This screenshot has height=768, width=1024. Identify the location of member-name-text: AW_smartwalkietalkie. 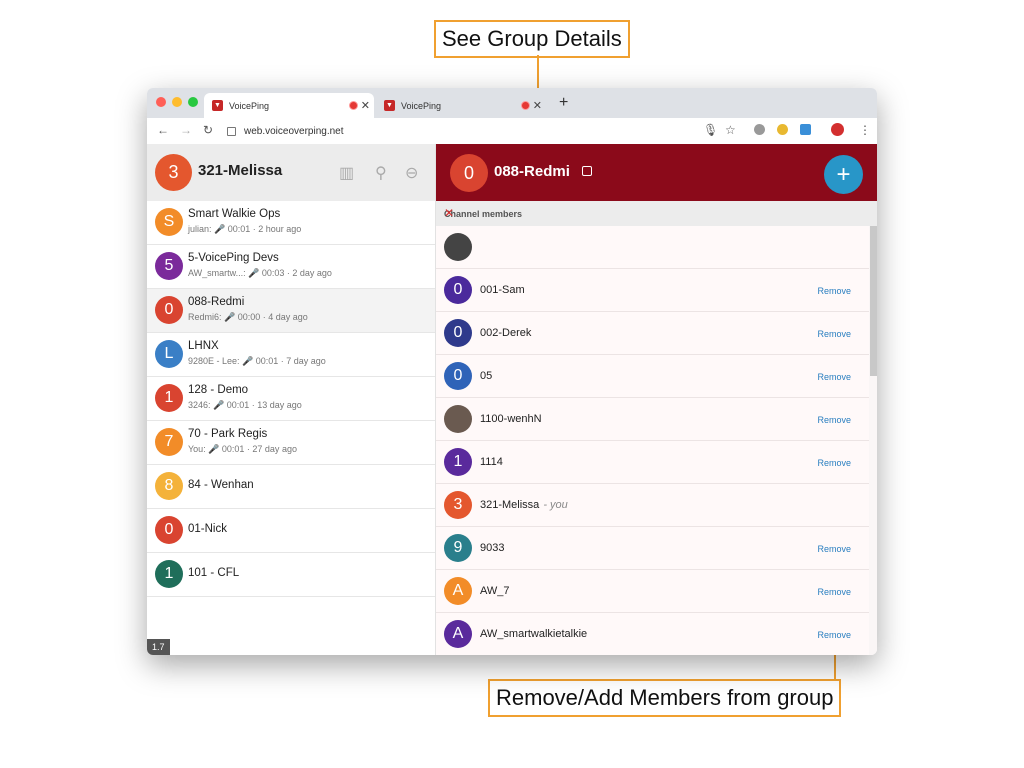
(534, 634).